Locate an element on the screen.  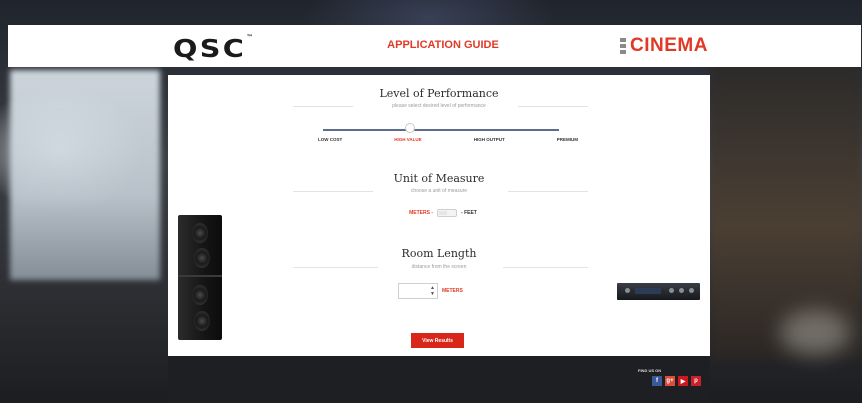
room-length-subtitle: distance from the screen is located at coordinates (439, 267).